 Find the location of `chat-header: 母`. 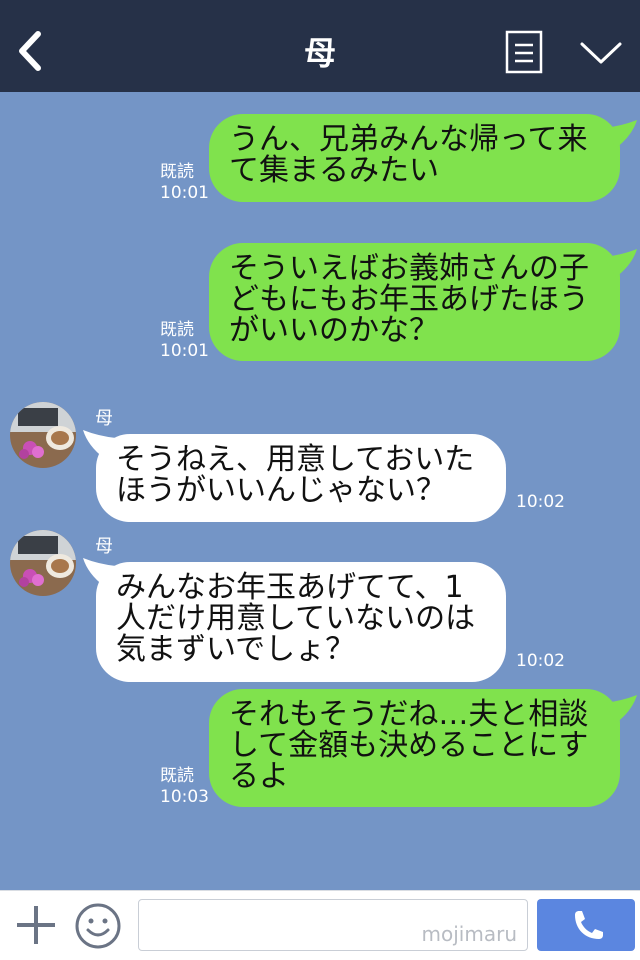

chat-header: 母 is located at coordinates (320, 46).